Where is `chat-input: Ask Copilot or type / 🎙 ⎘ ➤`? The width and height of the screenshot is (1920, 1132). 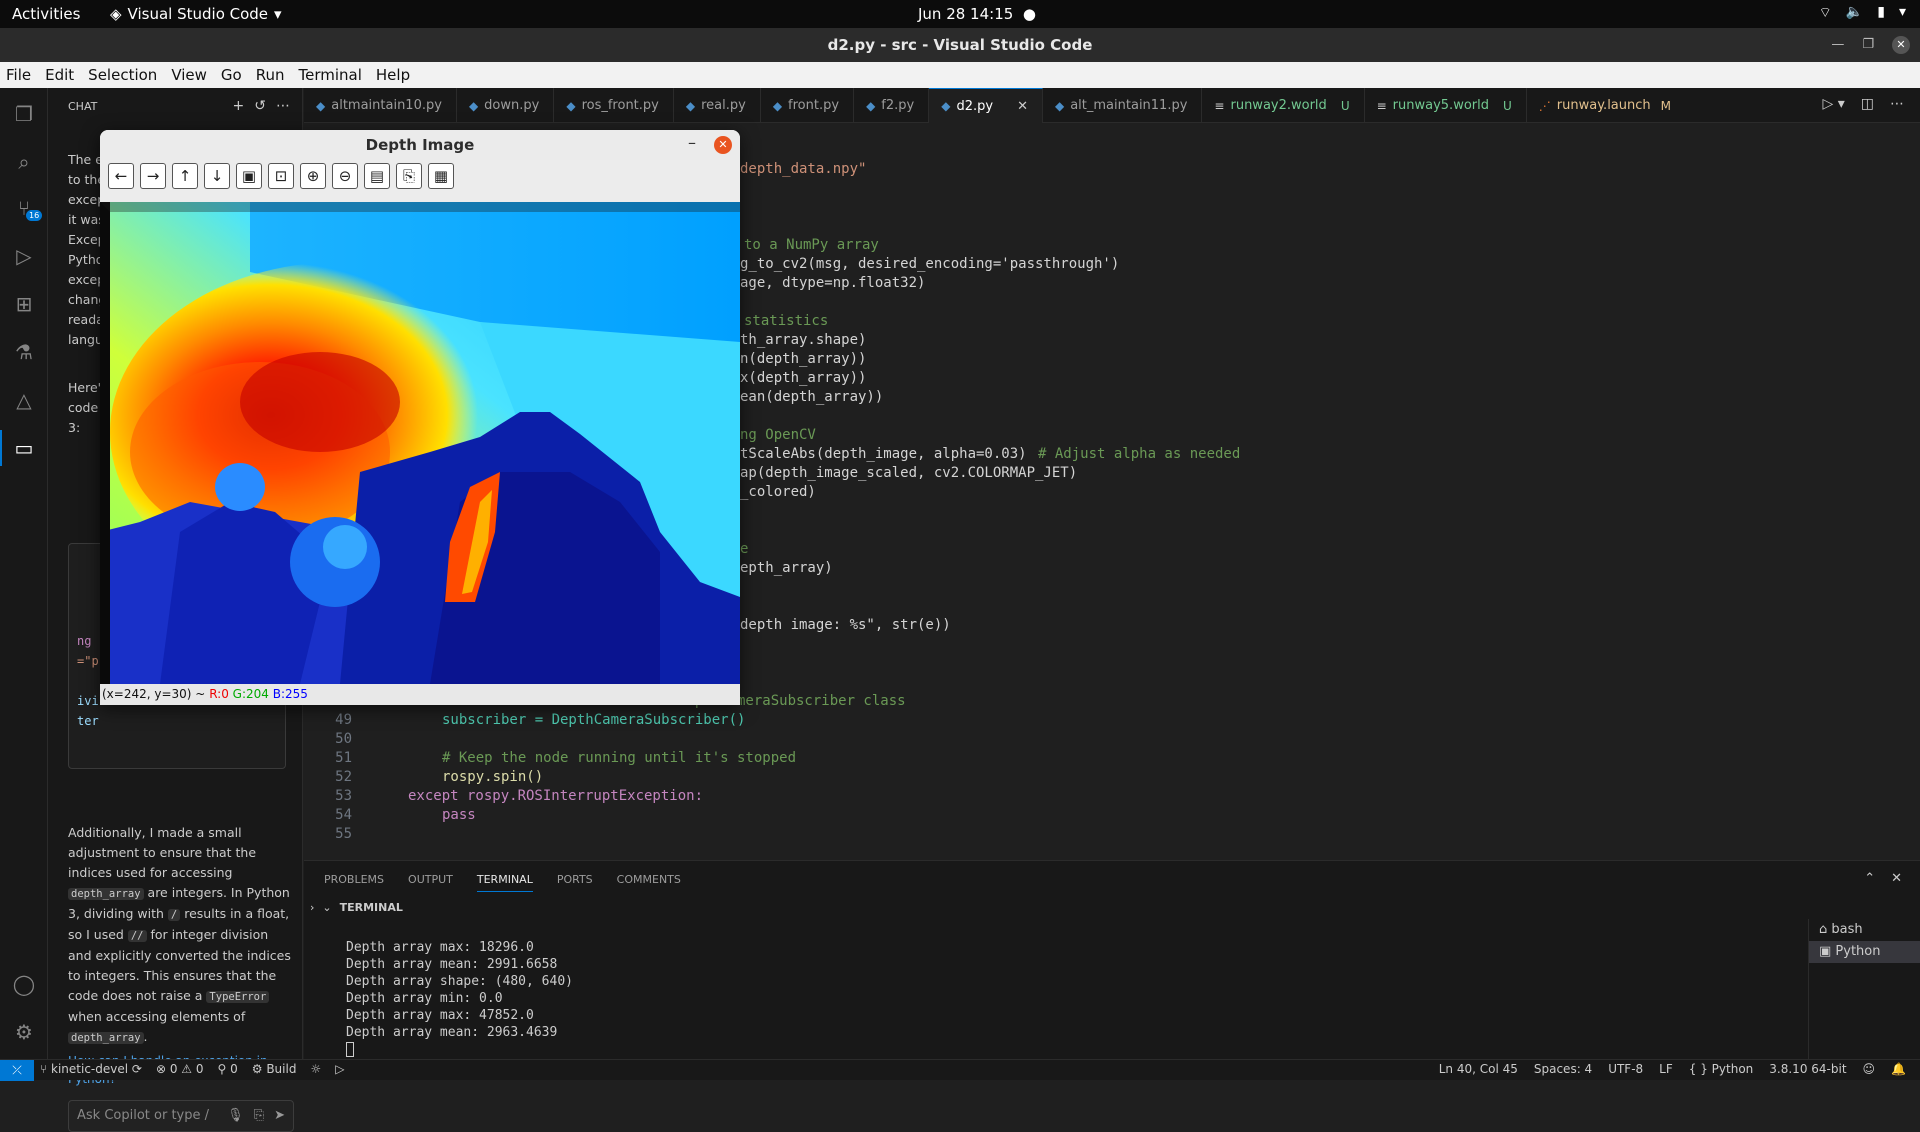 chat-input: Ask Copilot or type / 🎙 ⎘ ➤ is located at coordinates (181, 1116).